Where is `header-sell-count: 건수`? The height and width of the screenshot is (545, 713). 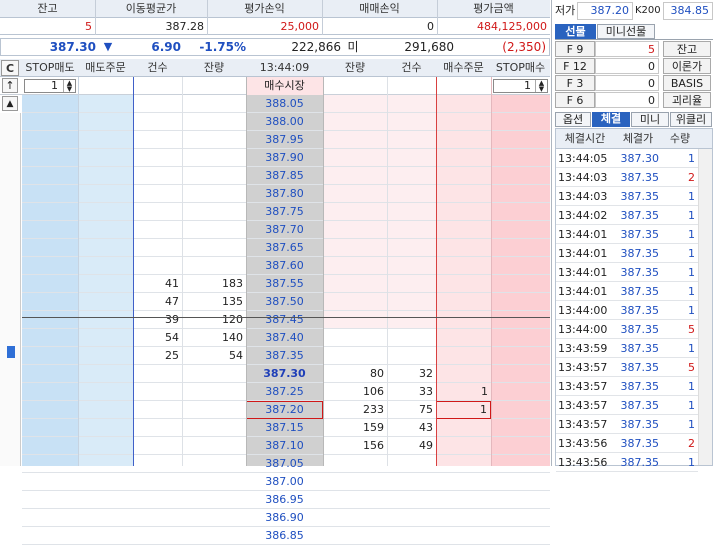
header-sell-count: 건수 is located at coordinates (157, 67).